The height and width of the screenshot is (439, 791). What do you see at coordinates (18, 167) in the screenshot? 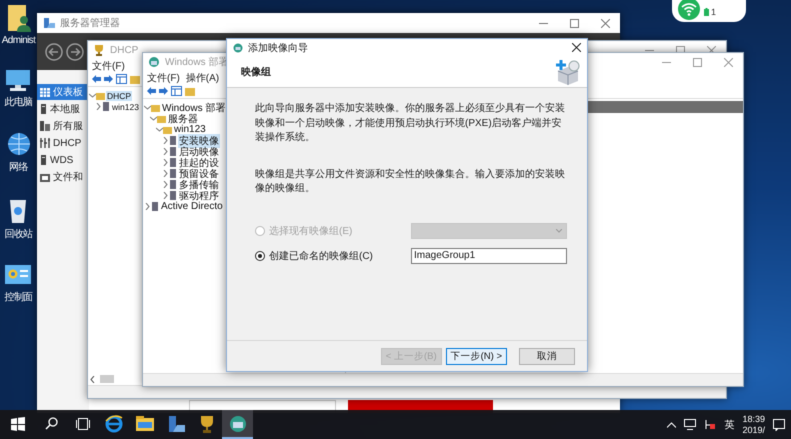
I see `desktop-icon-label: 网络` at bounding box center [18, 167].